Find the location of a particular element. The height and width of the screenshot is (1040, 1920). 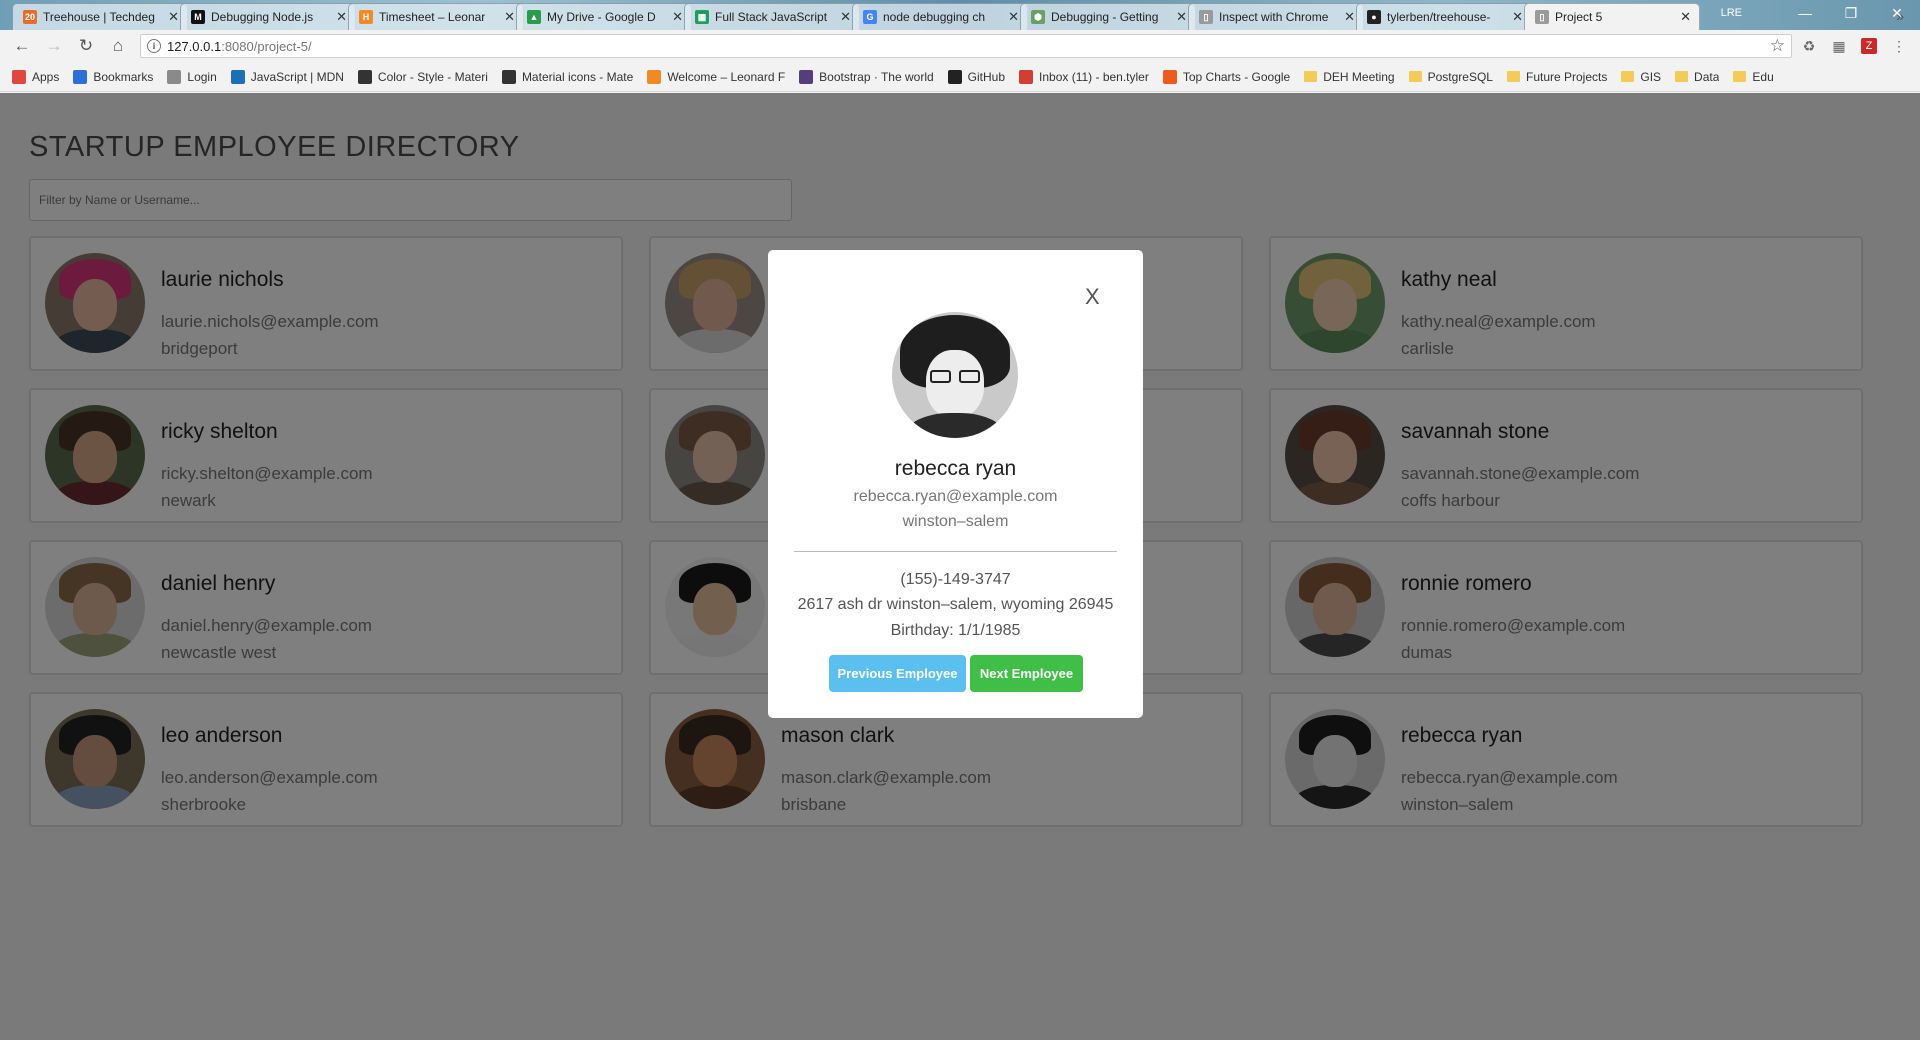

bookmark-label: Edu is located at coordinates (1763, 76).